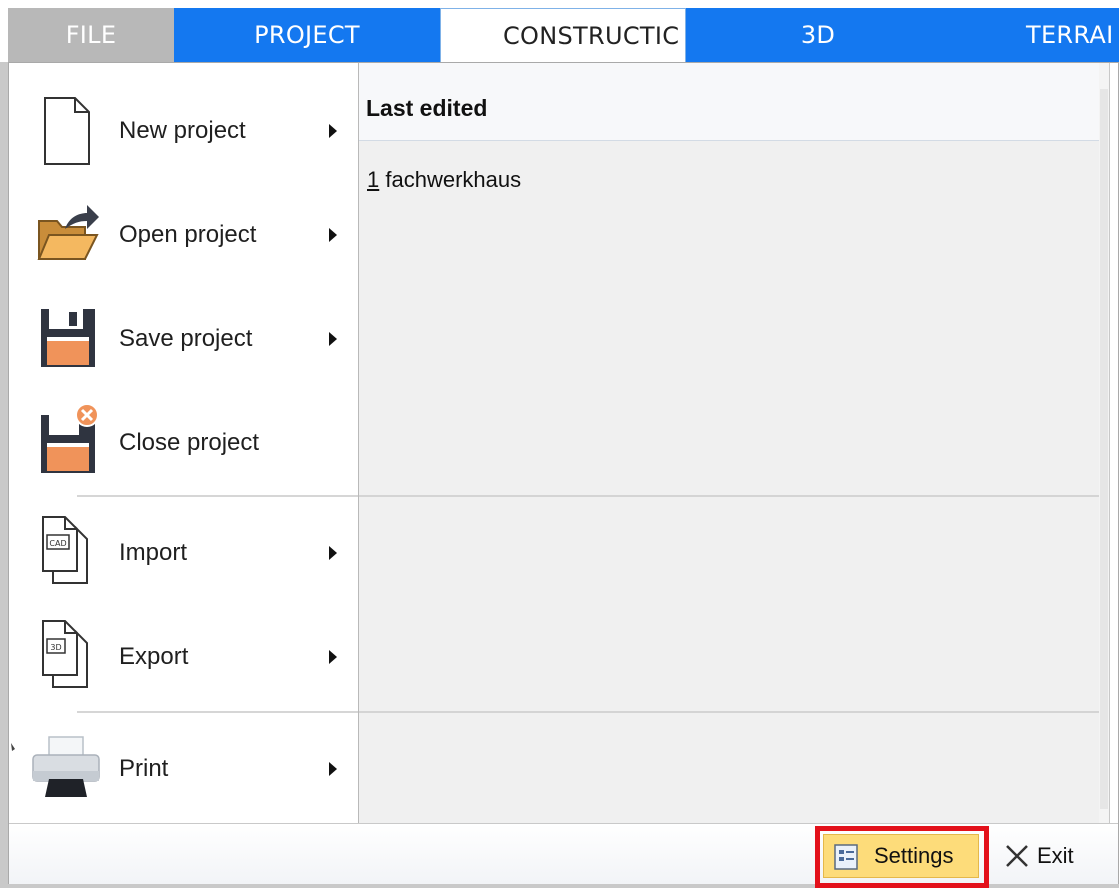 The height and width of the screenshot is (888, 1119). What do you see at coordinates (189, 442) in the screenshot?
I see `menu-label-close-project: Close project` at bounding box center [189, 442].